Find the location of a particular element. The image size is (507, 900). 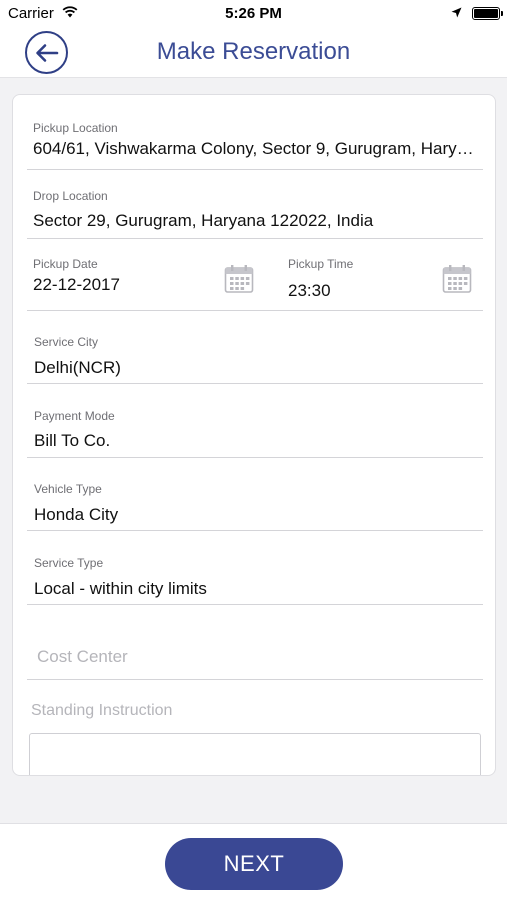

drop-location-label: Drop Location is located at coordinates (70, 196).